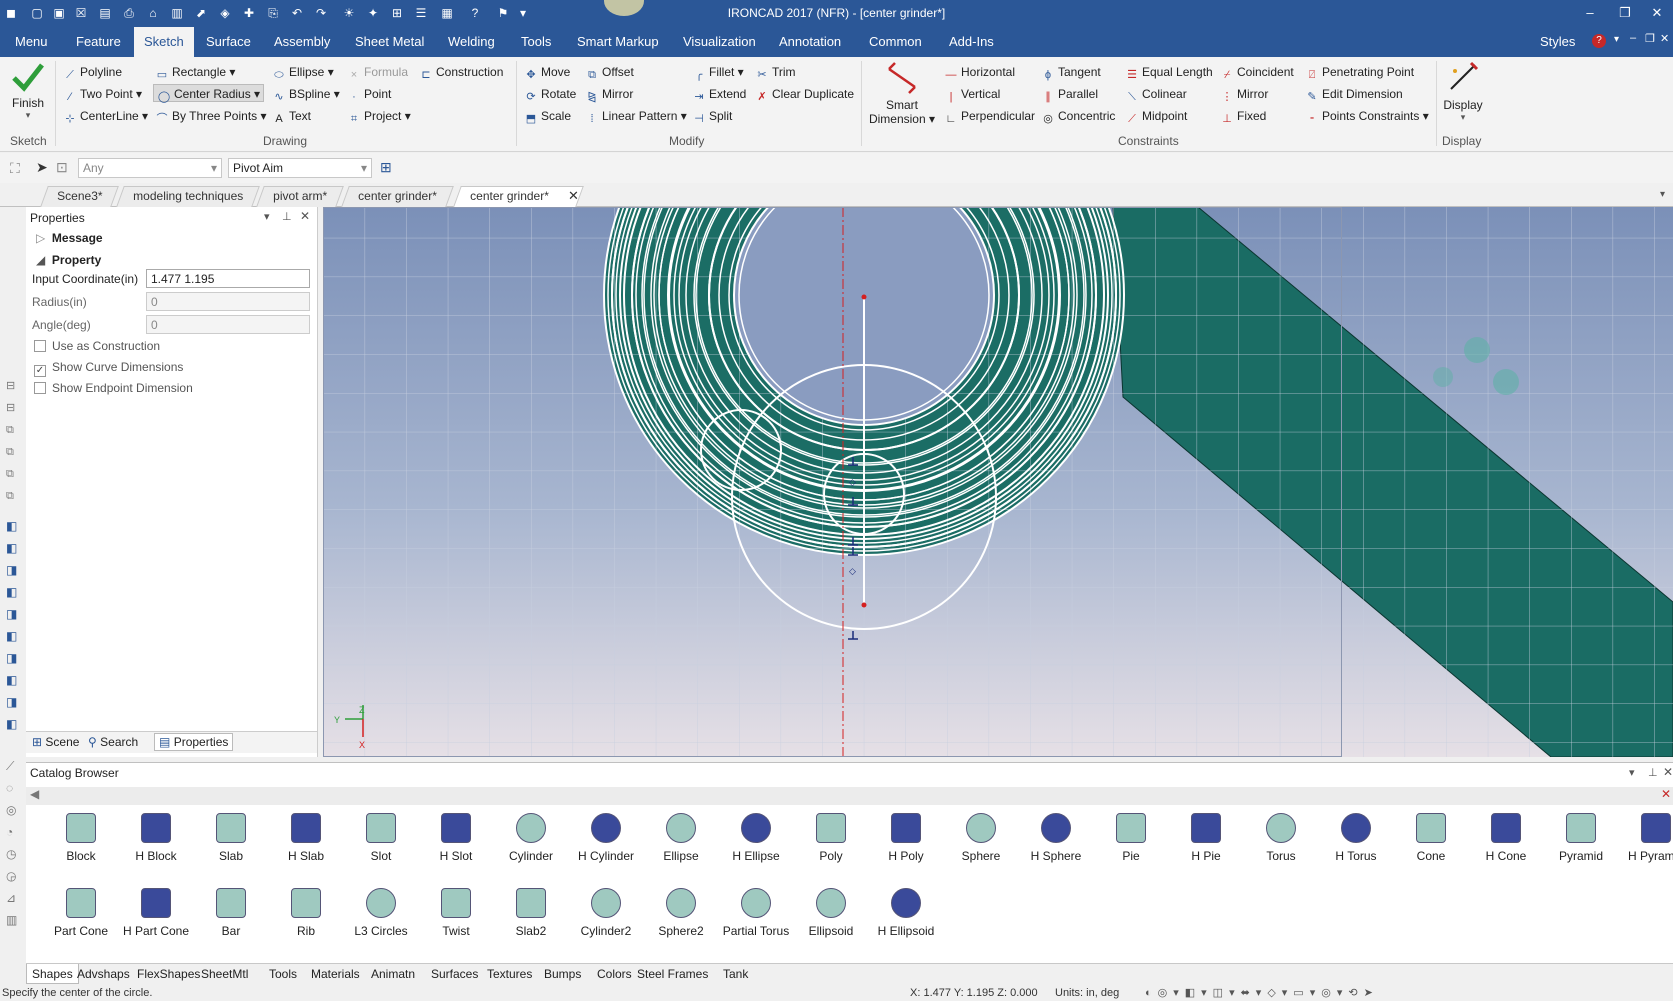 Image resolution: width=1673 pixels, height=1001 pixels. Describe the element at coordinates (681, 838) in the screenshot. I see `catalog-item-ellipse: Ellipse` at that location.